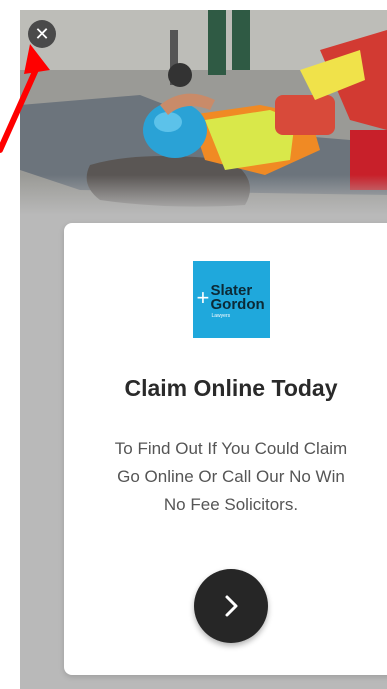 The height and width of the screenshot is (689, 387). What do you see at coordinates (221, 315) in the screenshot?
I see `logo-text-lawyers: Lawyers` at bounding box center [221, 315].